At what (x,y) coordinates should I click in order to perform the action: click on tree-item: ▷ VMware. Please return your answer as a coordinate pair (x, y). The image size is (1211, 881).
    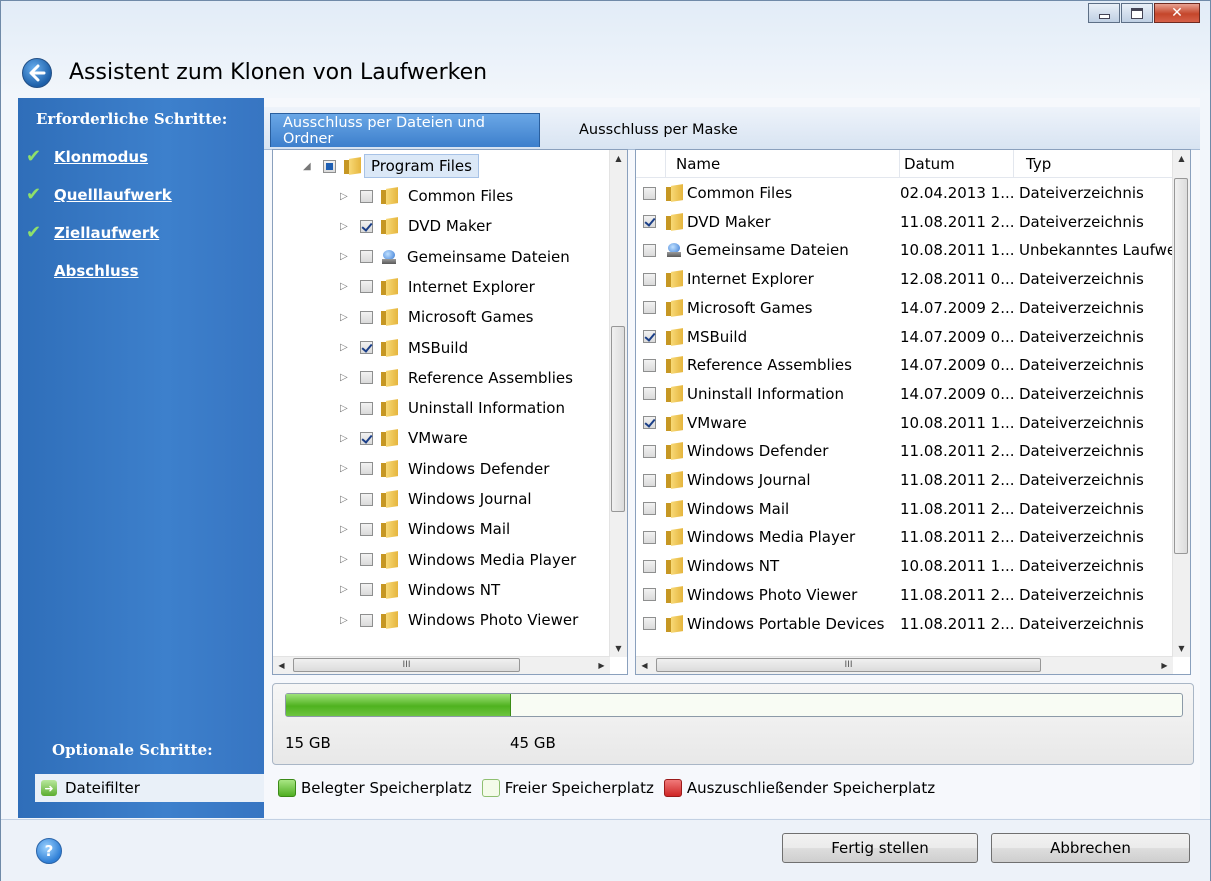
    Looking at the image, I should click on (404, 438).